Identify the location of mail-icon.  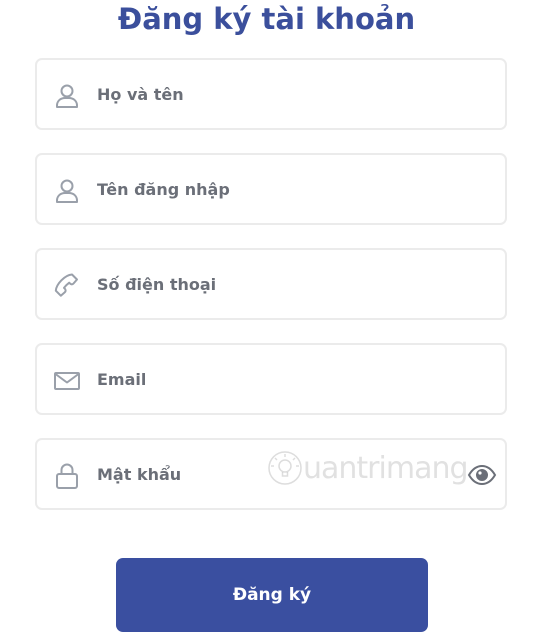
(67, 381).